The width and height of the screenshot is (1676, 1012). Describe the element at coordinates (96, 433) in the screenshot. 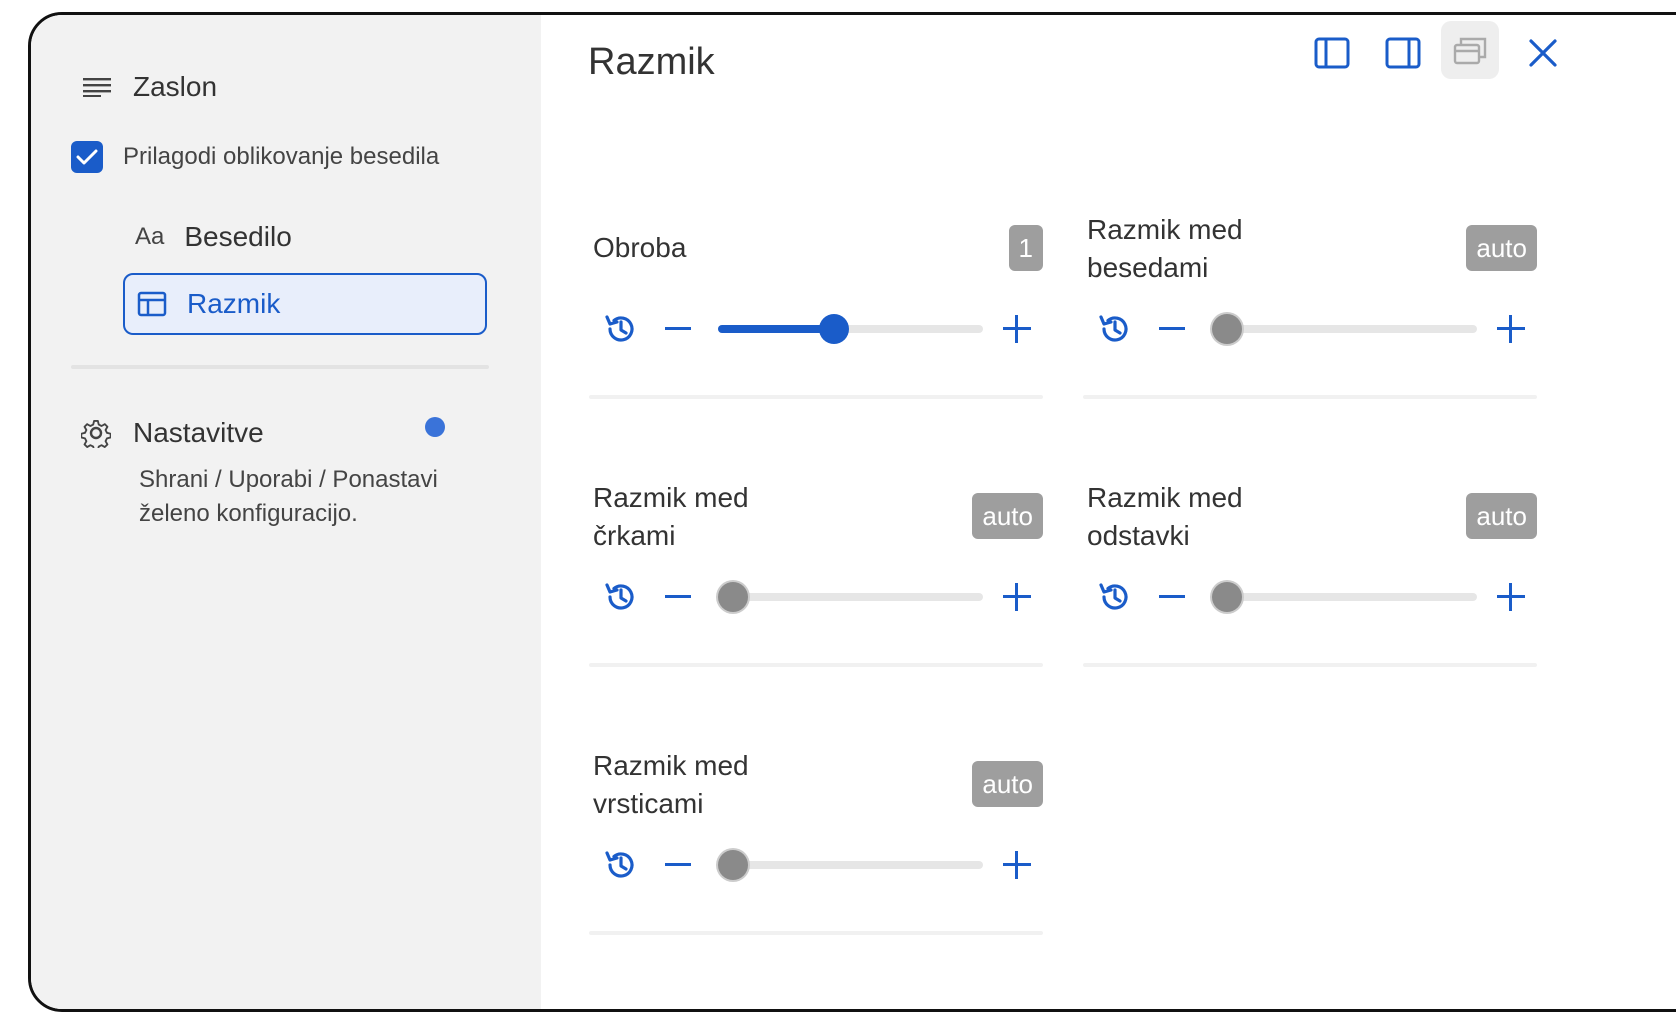

I see `gear-icon` at that location.